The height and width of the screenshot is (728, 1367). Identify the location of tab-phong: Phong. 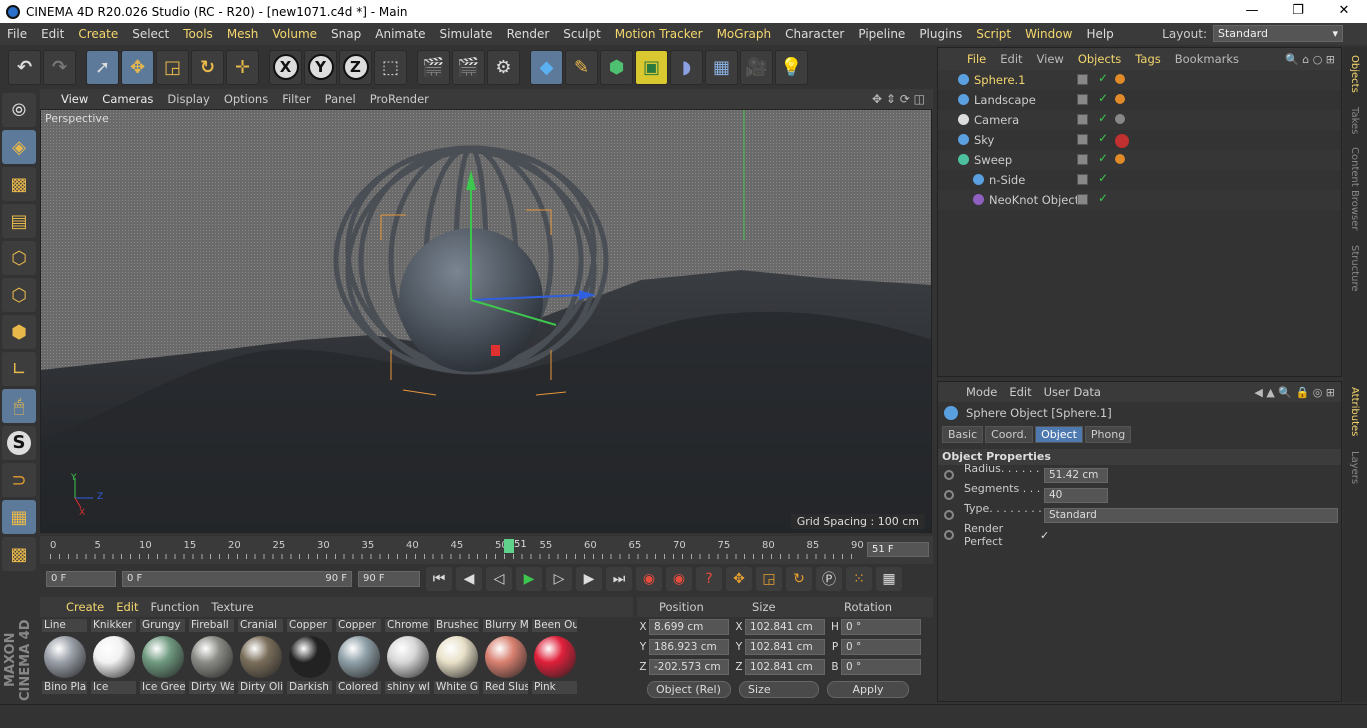
(1108, 434).